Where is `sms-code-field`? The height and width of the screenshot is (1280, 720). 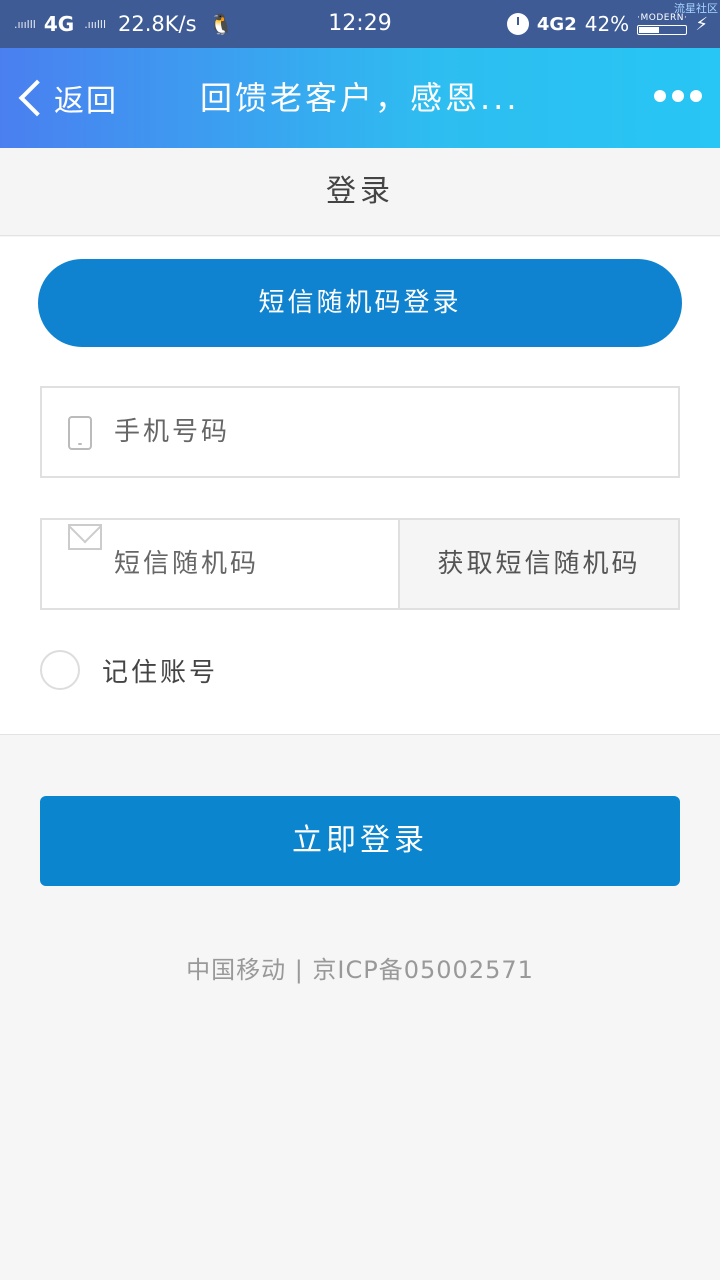 sms-code-field is located at coordinates (220, 564).